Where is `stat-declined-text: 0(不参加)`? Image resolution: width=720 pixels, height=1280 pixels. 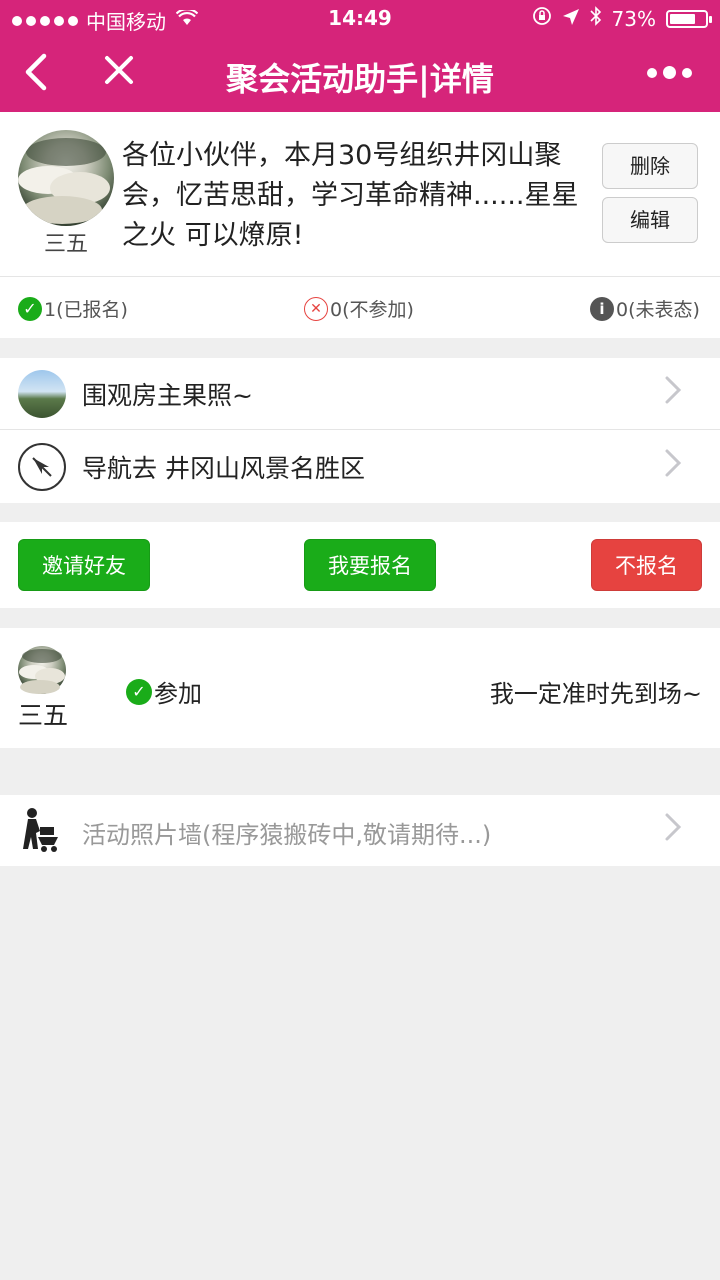 stat-declined-text: 0(不参加) is located at coordinates (372, 310).